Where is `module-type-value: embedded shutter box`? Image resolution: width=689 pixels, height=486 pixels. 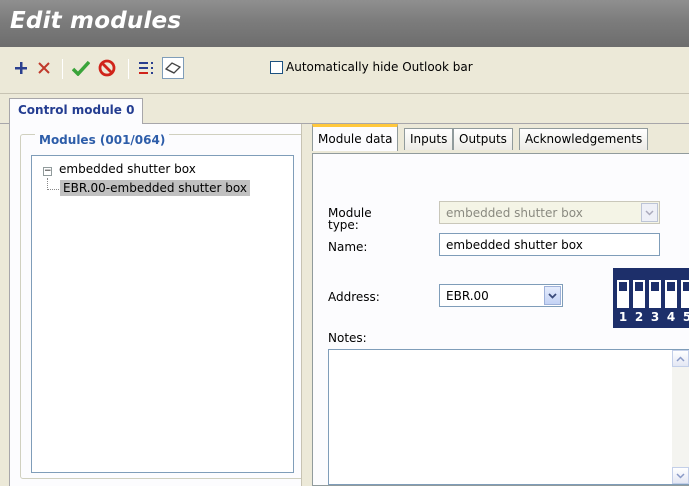
module-type-value: embedded shutter box is located at coordinates (514, 213).